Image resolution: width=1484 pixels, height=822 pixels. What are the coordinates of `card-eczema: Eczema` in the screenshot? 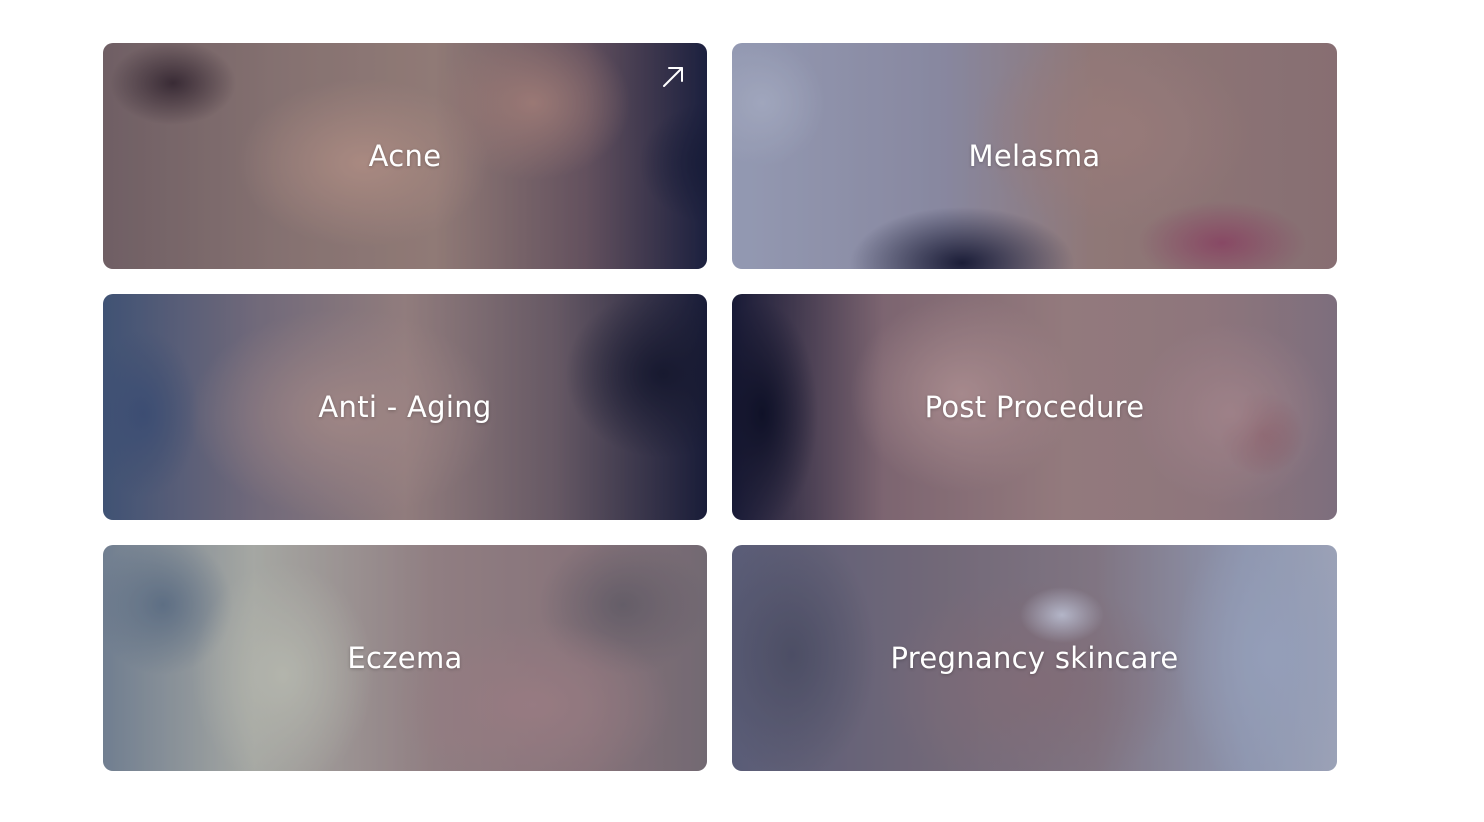 It's located at (405, 658).